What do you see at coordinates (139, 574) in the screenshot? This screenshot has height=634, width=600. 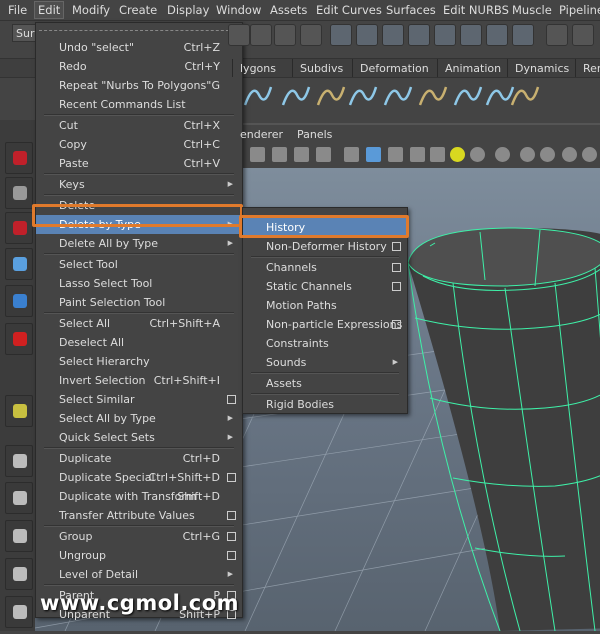 I see `menu-item-level-of-detail: Level of Detail ▶` at bounding box center [139, 574].